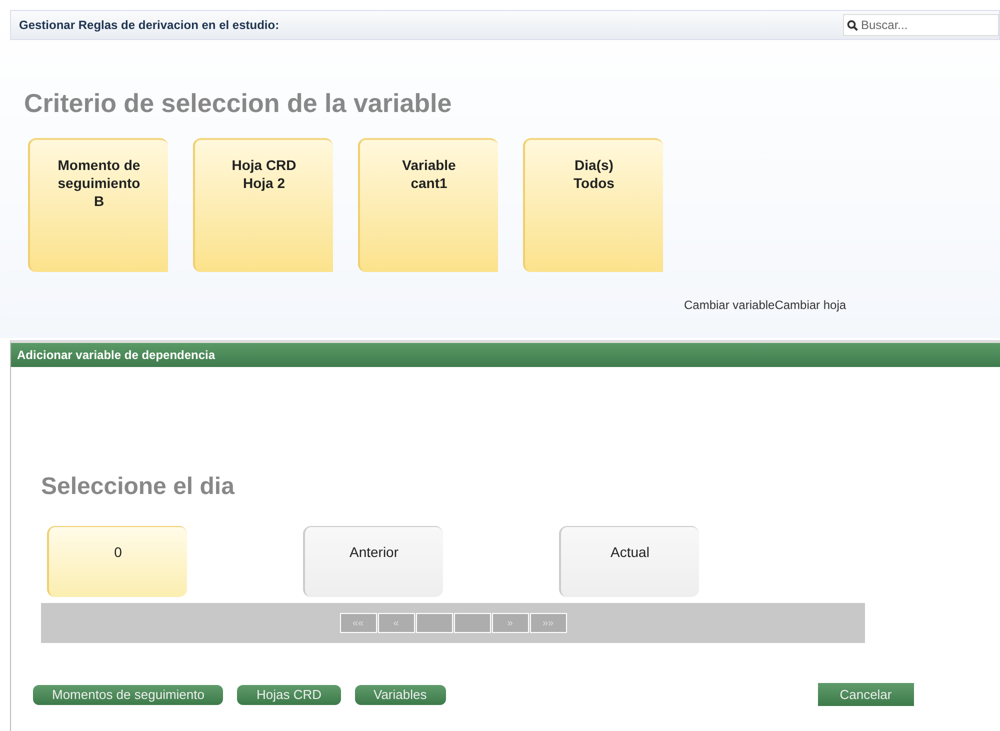 This screenshot has height=731, width=1000. I want to click on criterion-card: Variable cant1, so click(428, 205).